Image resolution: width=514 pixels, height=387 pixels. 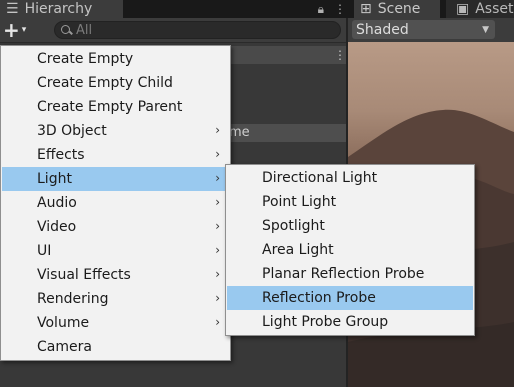 I want to click on tab-scene: ⊞ Scene, so click(x=397, y=9).